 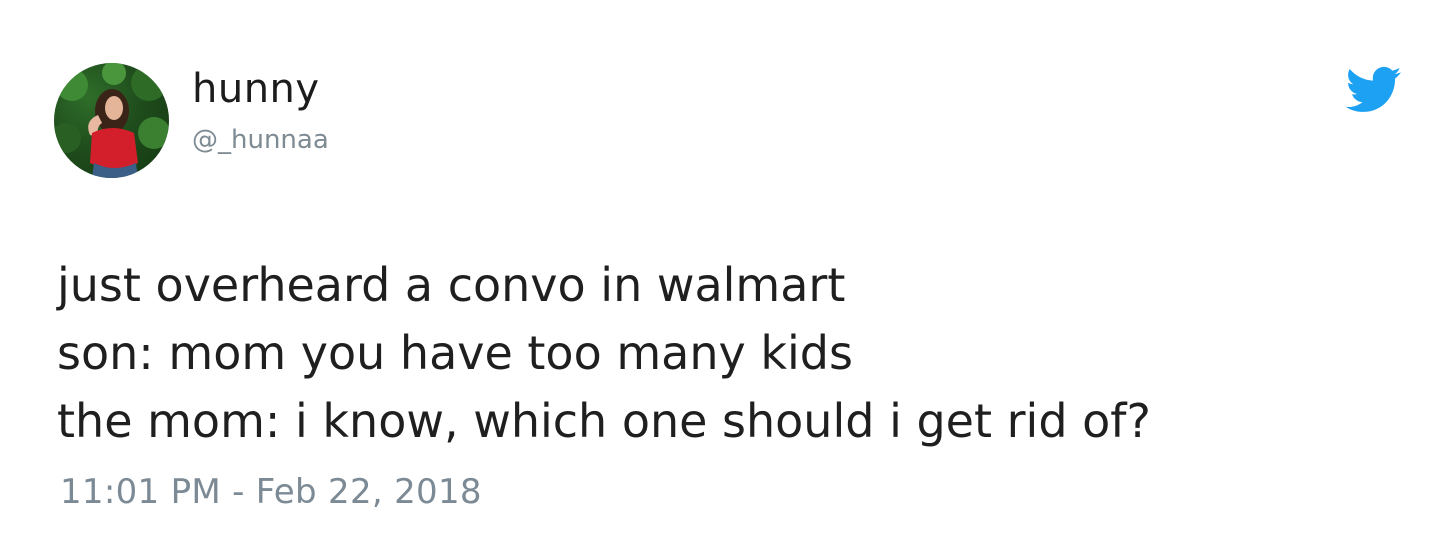 What do you see at coordinates (455, 353) in the screenshot?
I see `tweet-line: son: mom you have too many kids` at bounding box center [455, 353].